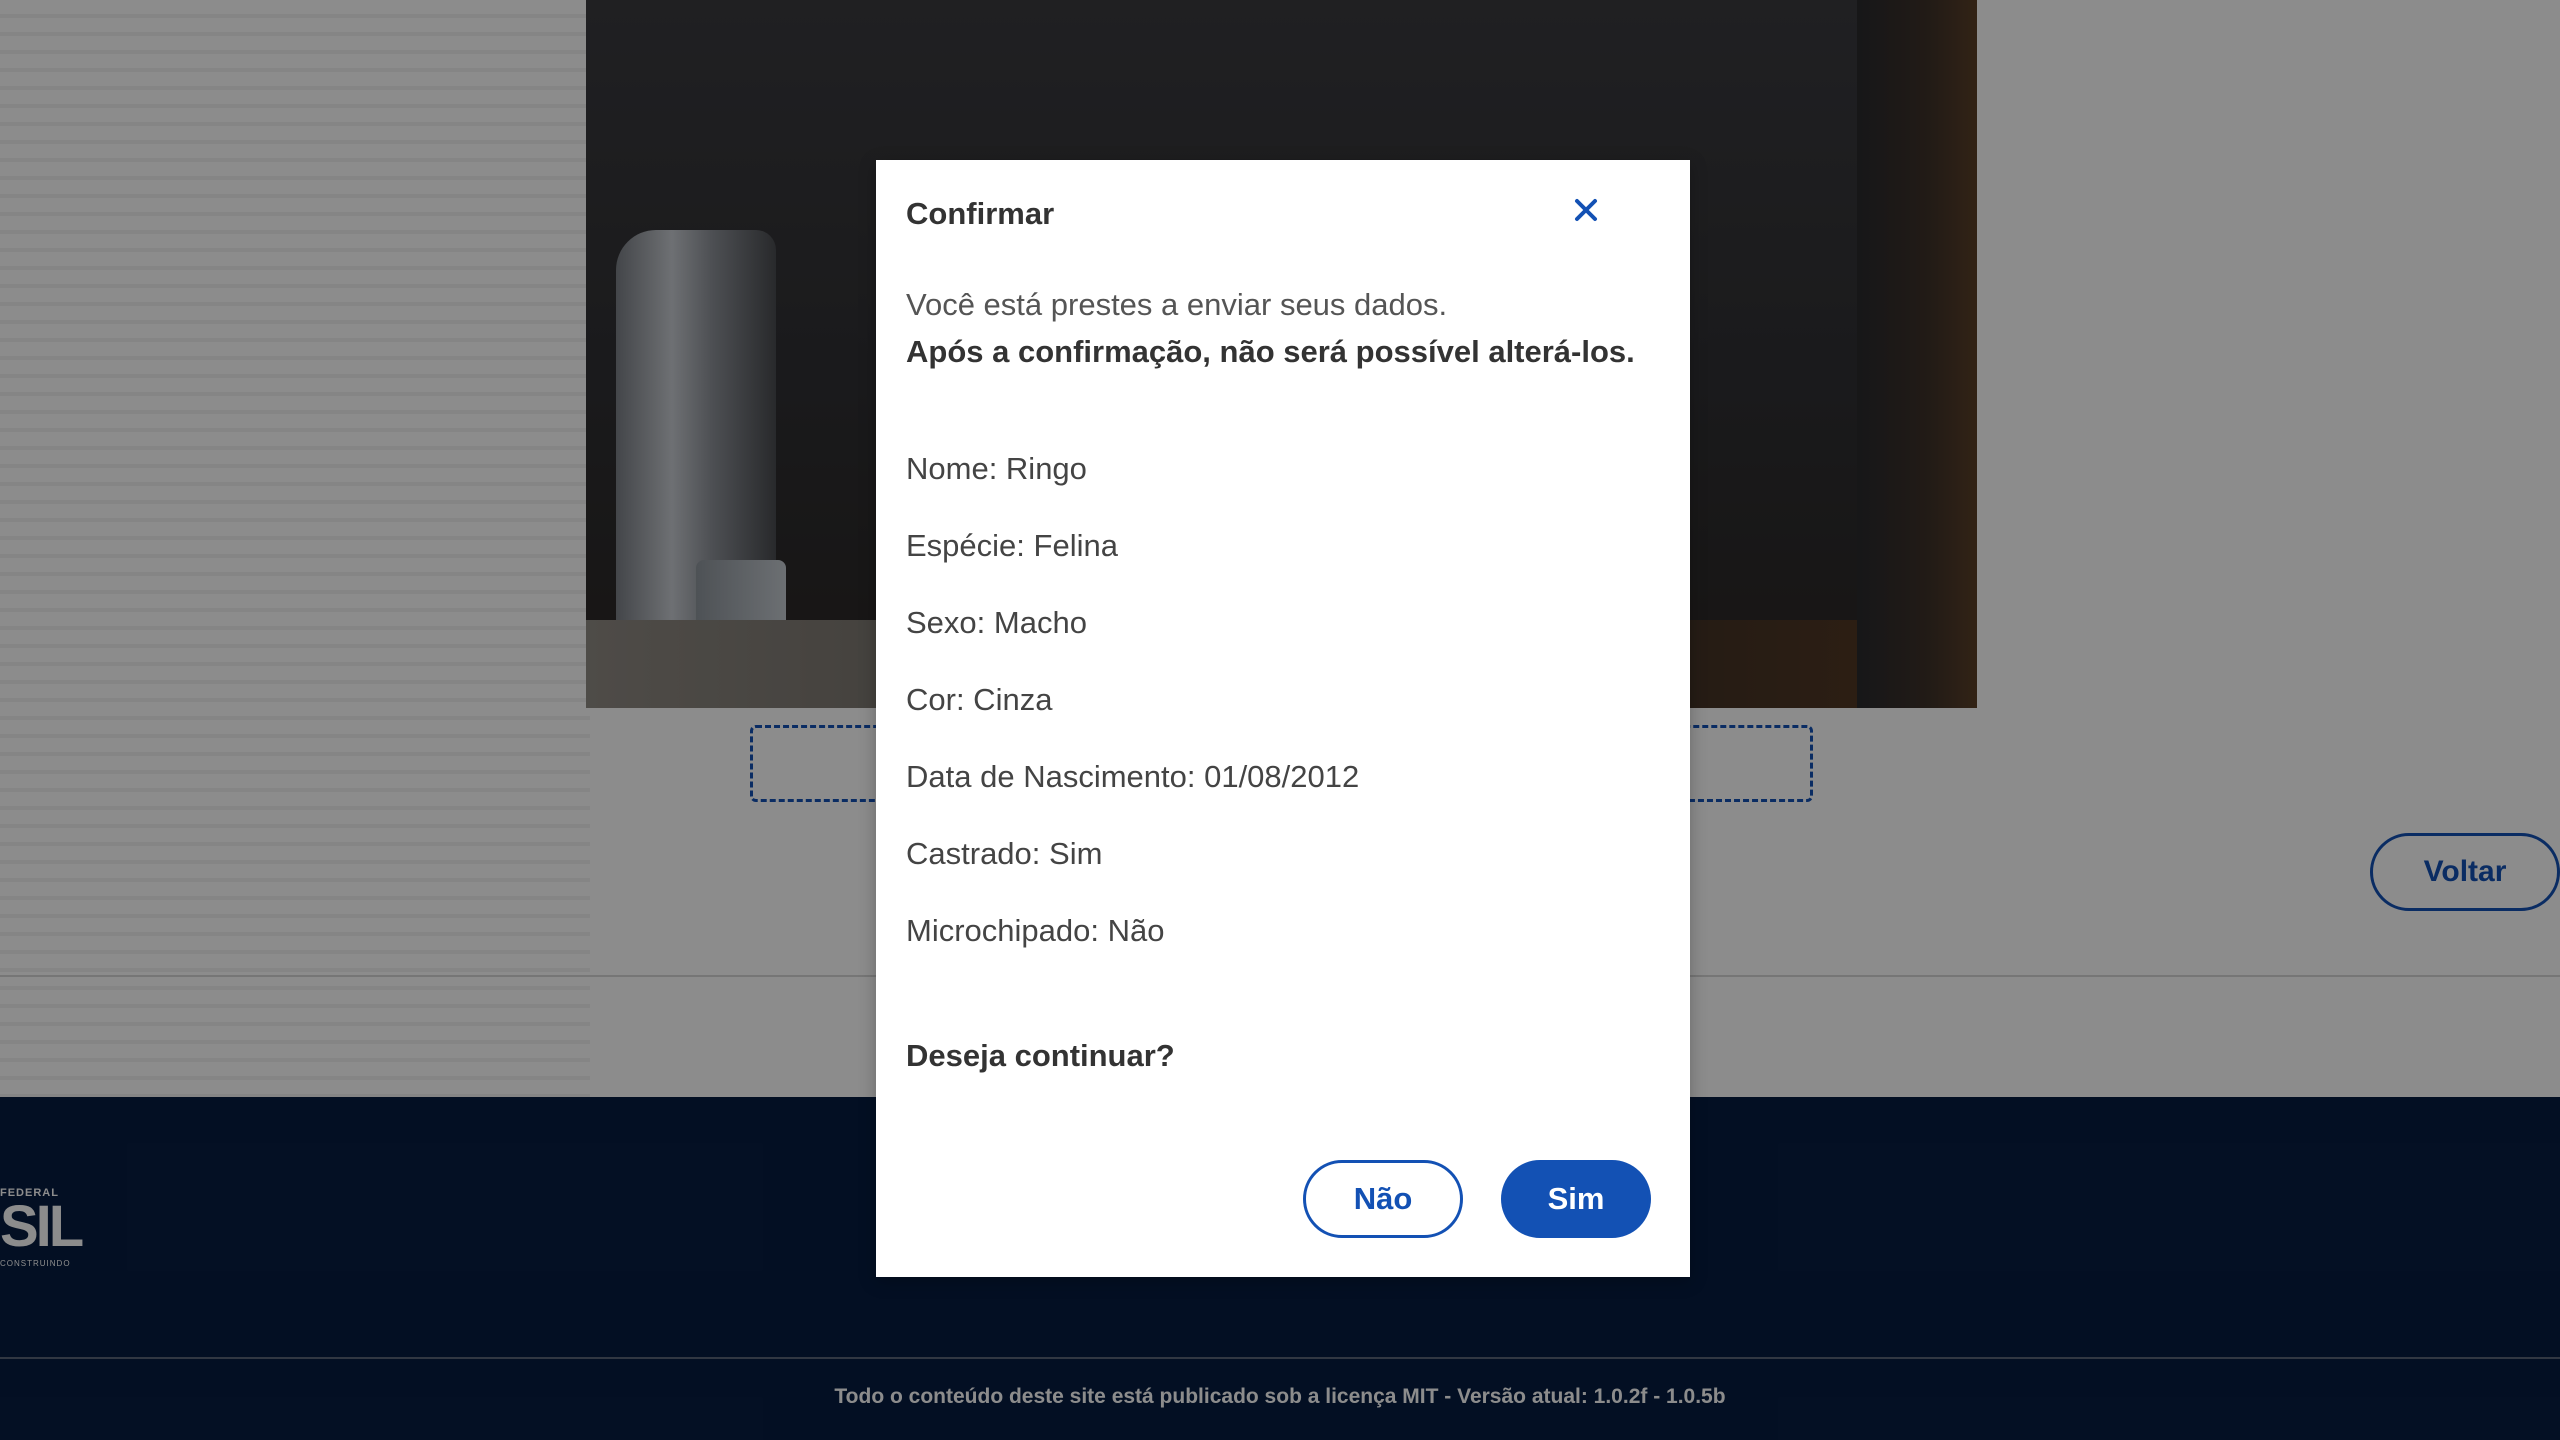 This screenshot has width=2560, height=1440. I want to click on detail-species: Espécie: Felina, so click(1012, 545).